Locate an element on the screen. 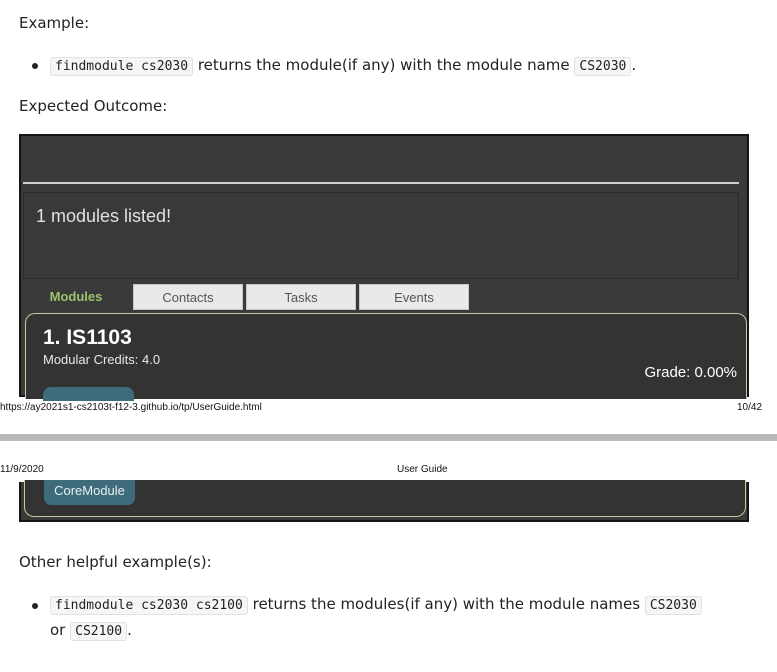  result-message: 1 modules listed! is located at coordinates (104, 216).